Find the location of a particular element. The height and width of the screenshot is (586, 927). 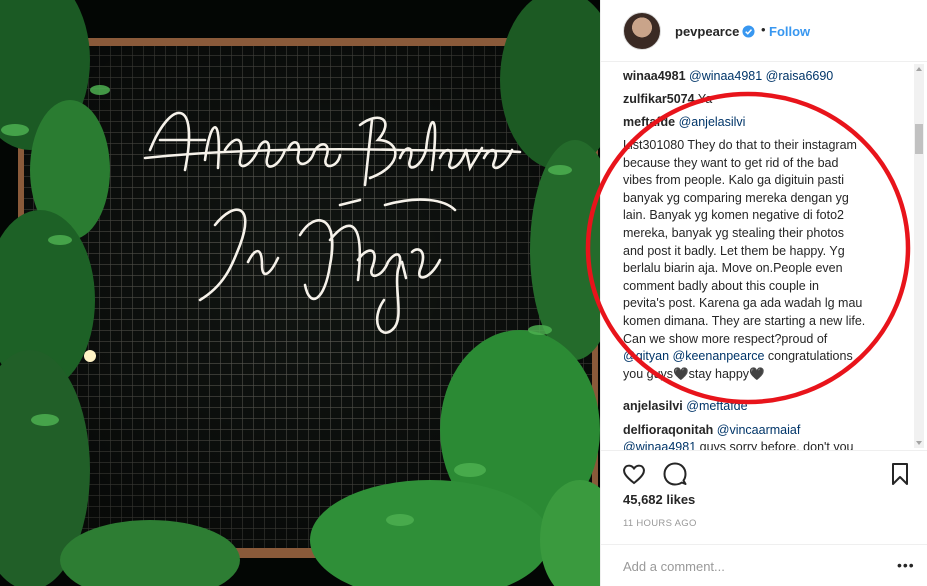

post-timestamp: 11 HOURS AGO is located at coordinates (660, 523).